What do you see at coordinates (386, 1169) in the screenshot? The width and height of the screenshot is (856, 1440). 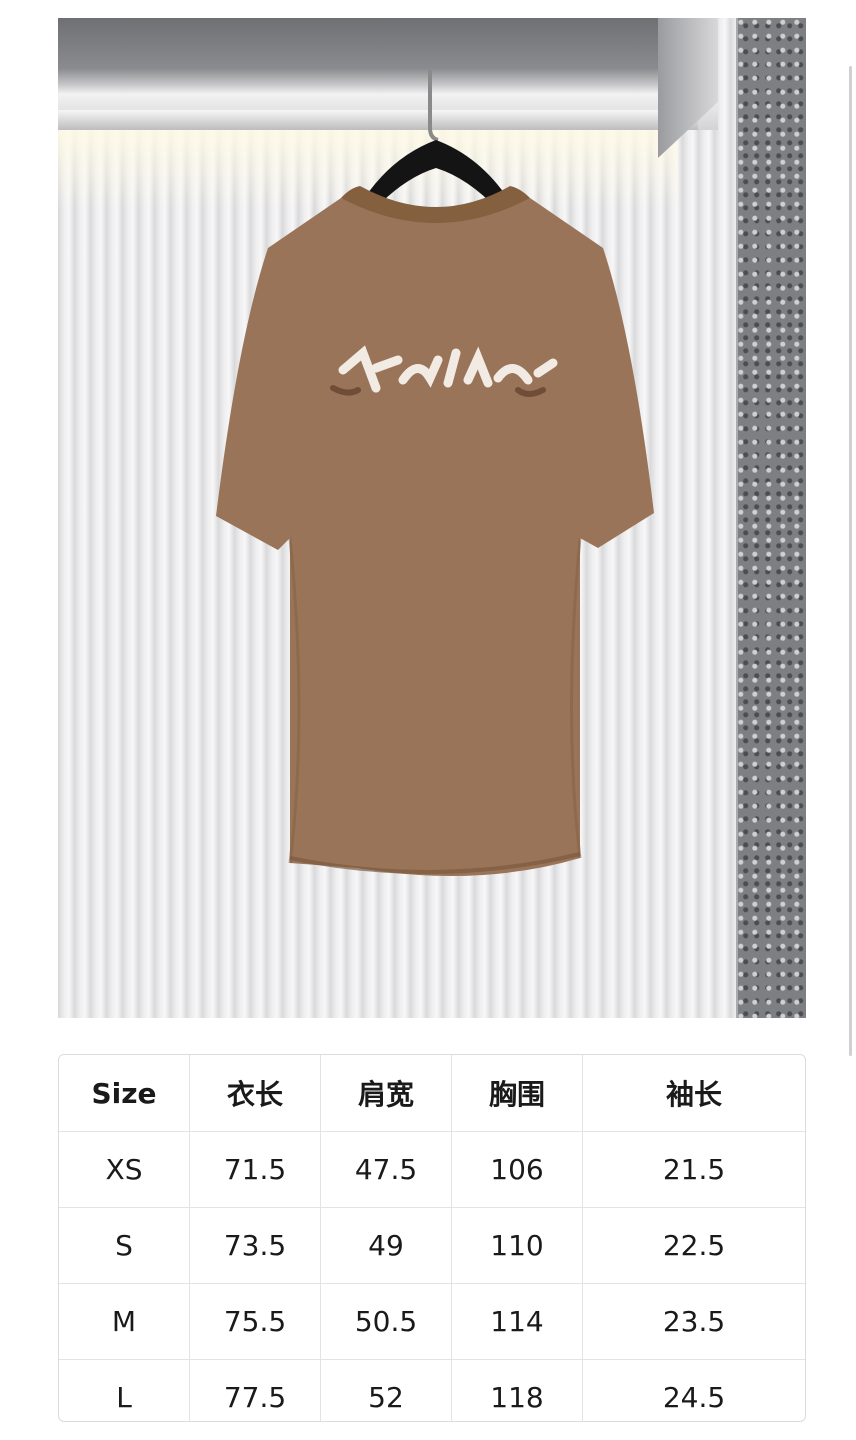 I see `table-cell: 47.5` at bounding box center [386, 1169].